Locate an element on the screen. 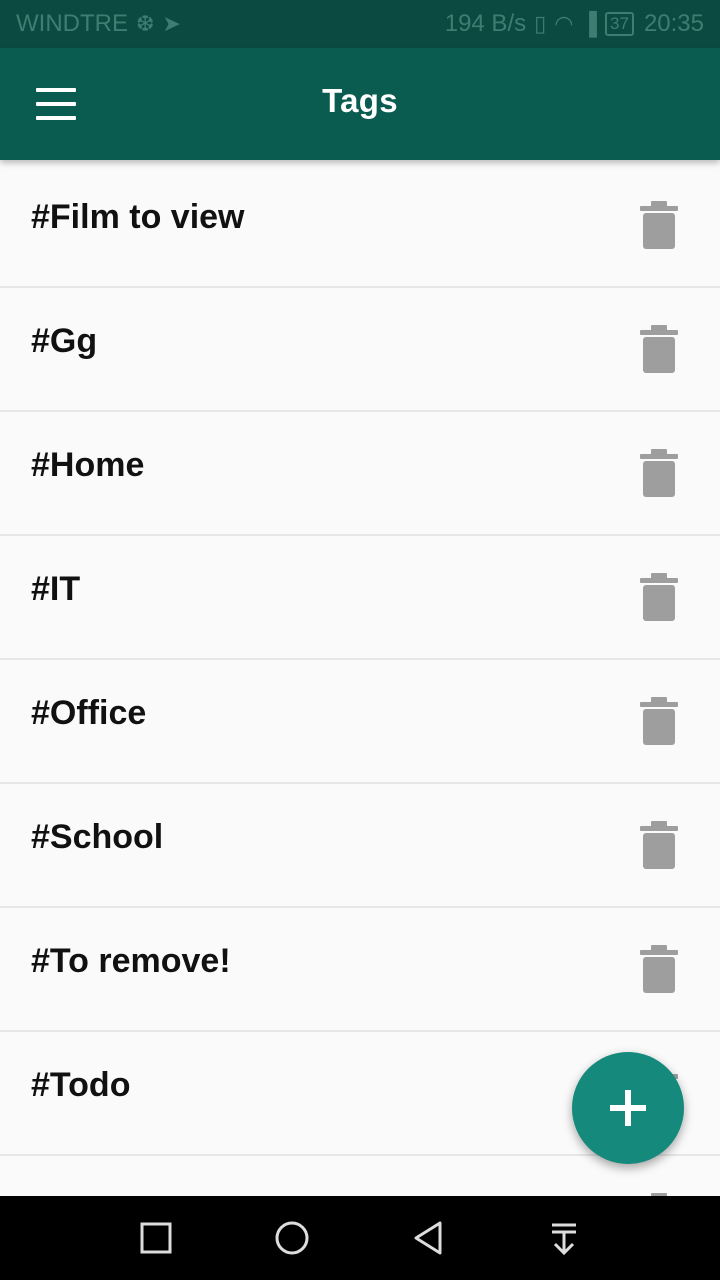 This screenshot has height=1280, width=720. list-item: #Office is located at coordinates (360, 722).